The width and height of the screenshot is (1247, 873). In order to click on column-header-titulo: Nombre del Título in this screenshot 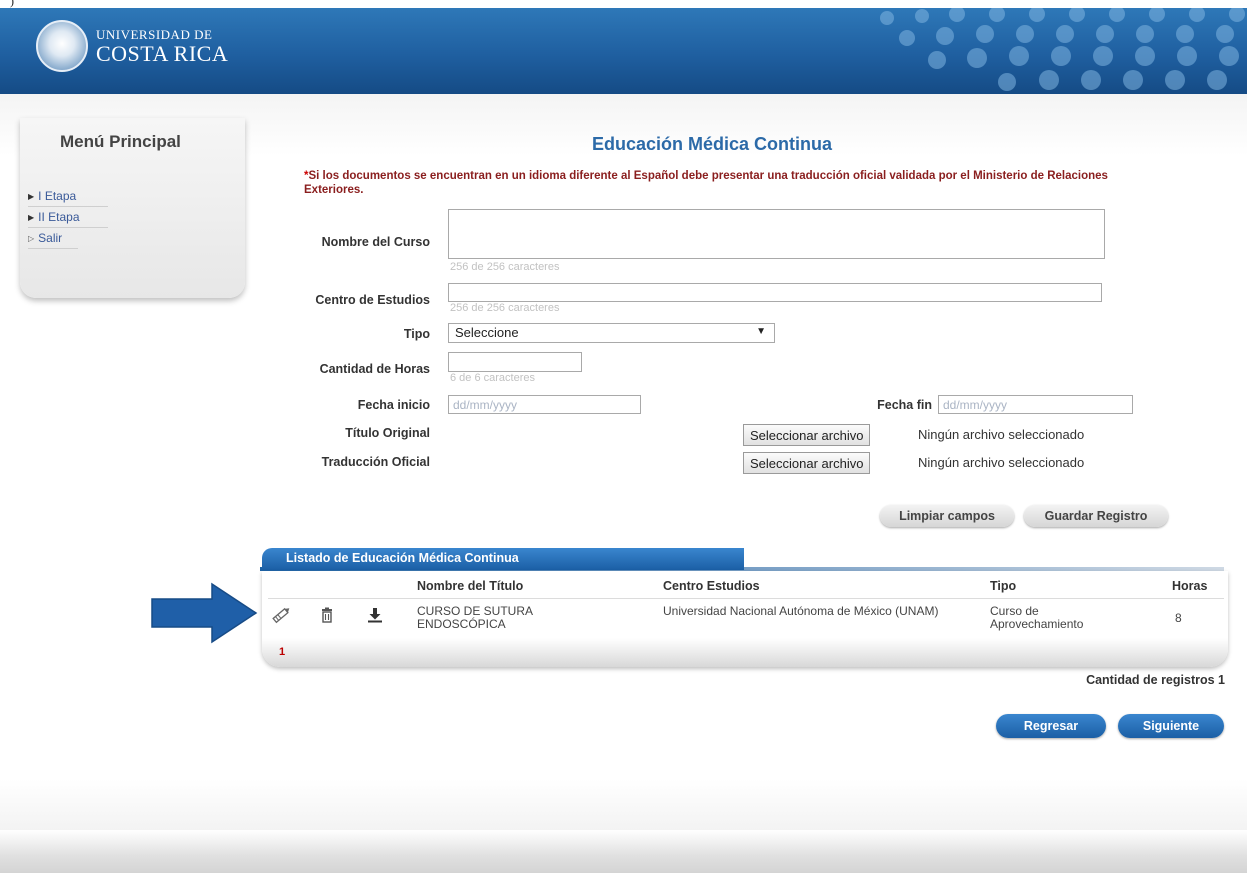, I will do `click(470, 586)`.